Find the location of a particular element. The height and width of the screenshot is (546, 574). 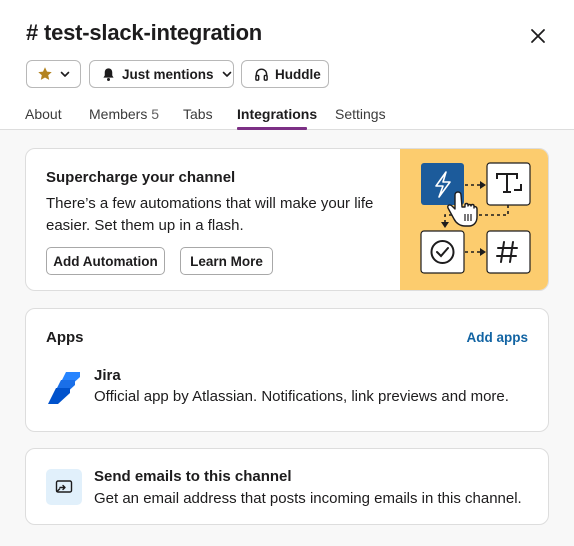

automation-title: Supercharge your channel is located at coordinates (141, 177).